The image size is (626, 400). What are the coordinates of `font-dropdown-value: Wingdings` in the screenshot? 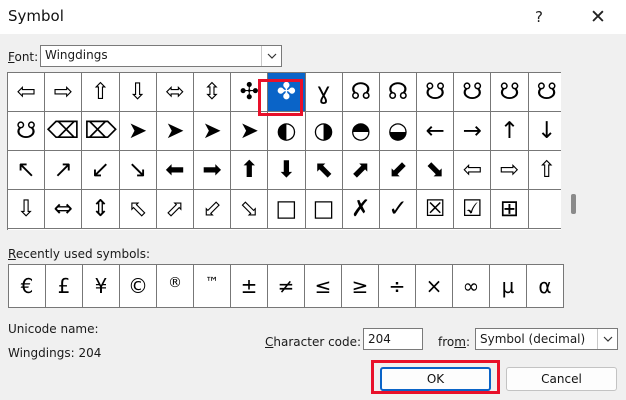 It's located at (76, 55).